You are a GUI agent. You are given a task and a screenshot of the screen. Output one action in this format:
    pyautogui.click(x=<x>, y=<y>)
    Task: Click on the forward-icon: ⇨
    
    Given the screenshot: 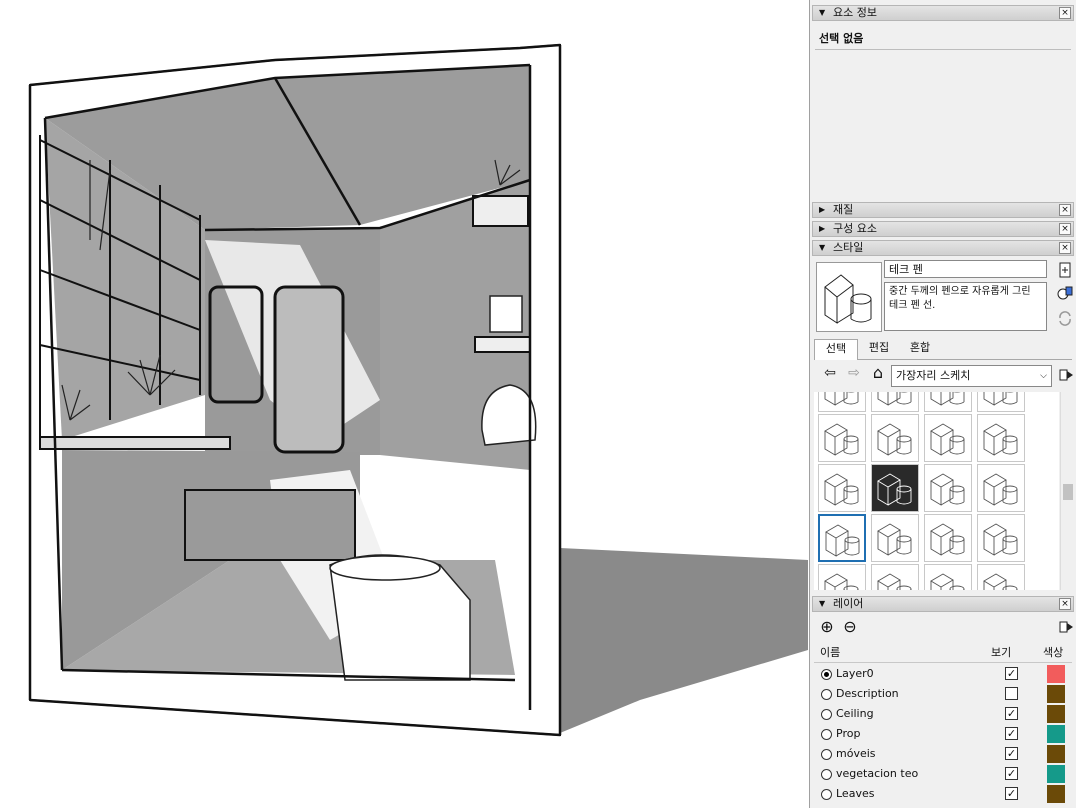 What is the action you would take?
    pyautogui.click(x=854, y=373)
    